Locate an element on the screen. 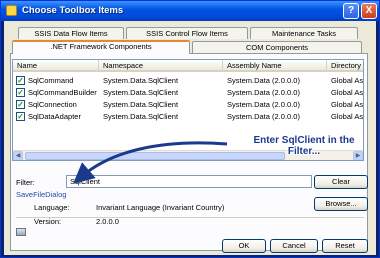 Image resolution: width=380 pixels, height=258 pixels. tab-net-framework-components: .NET Framework Components is located at coordinates (101, 47).